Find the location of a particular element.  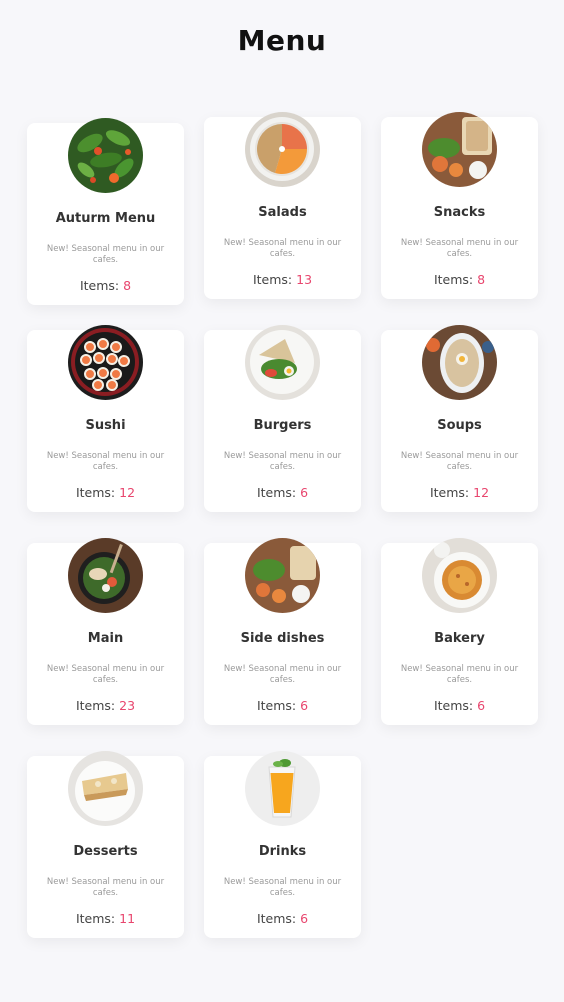

card-title: Desserts is located at coordinates (105, 851).